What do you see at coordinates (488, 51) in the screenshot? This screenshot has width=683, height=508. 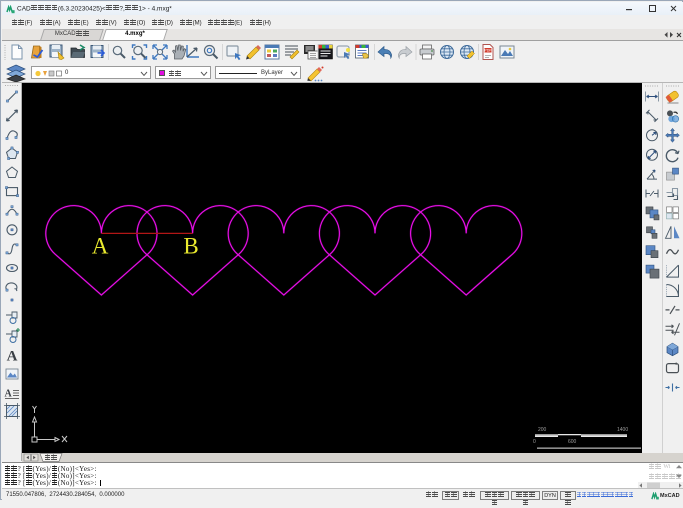 I see `svg-text: PDF` at bounding box center [488, 51].